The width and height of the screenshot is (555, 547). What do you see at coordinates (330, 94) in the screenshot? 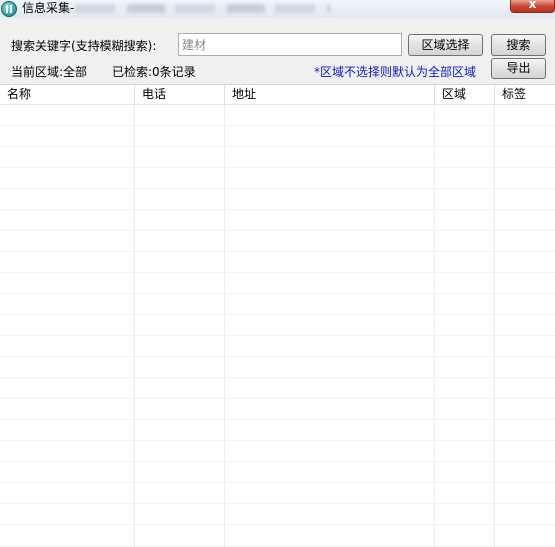
I see `column-header-address: 地址` at bounding box center [330, 94].